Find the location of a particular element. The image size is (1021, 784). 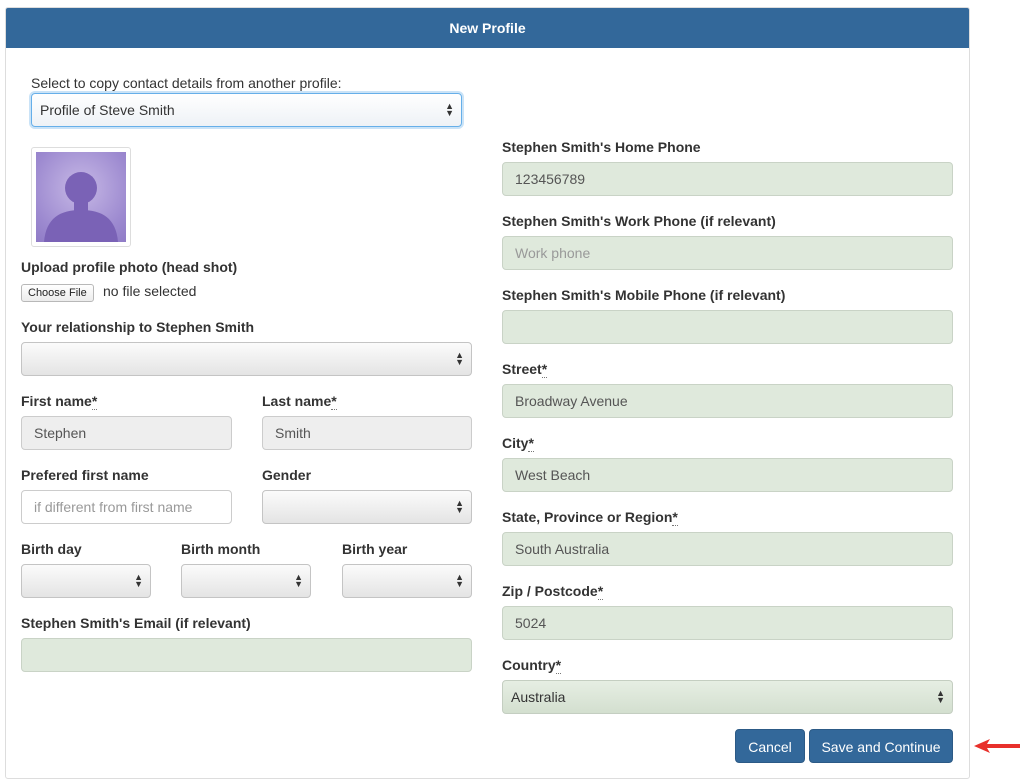

street-input: Broadway Avenue is located at coordinates (727, 401).